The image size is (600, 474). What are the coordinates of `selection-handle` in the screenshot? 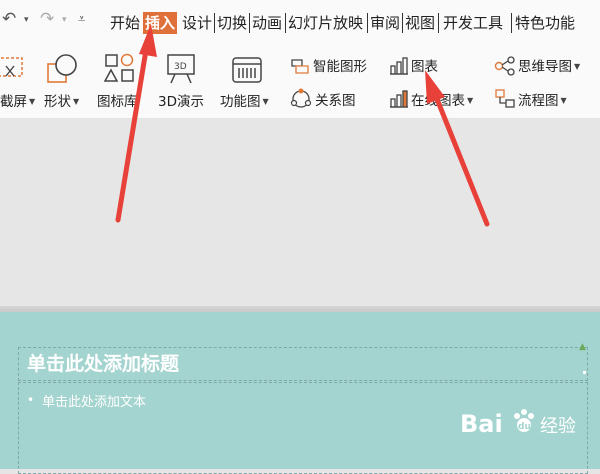 It's located at (584, 372).